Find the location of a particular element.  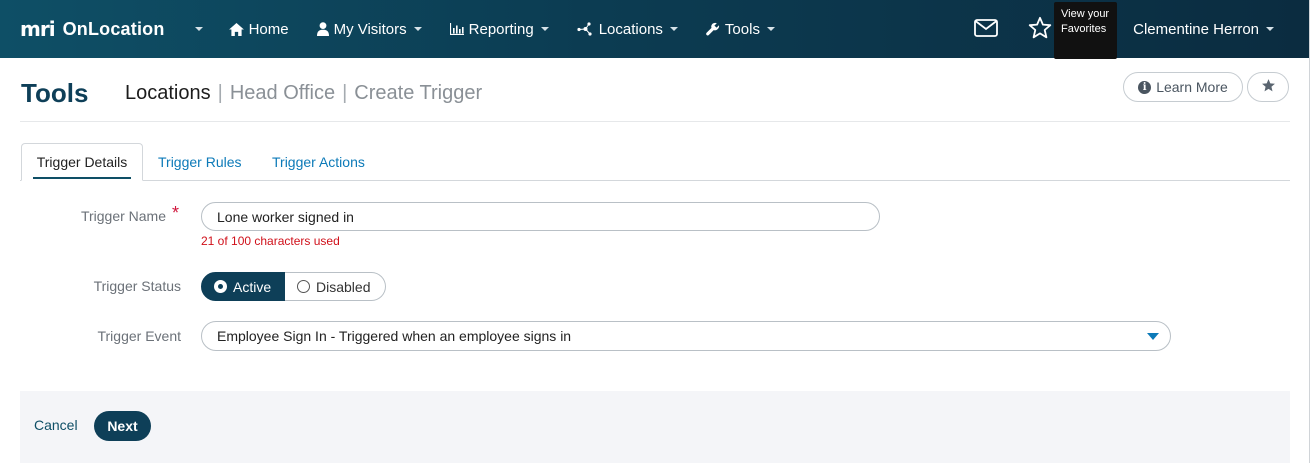

tab-label: Trigger Actions is located at coordinates (318, 162).